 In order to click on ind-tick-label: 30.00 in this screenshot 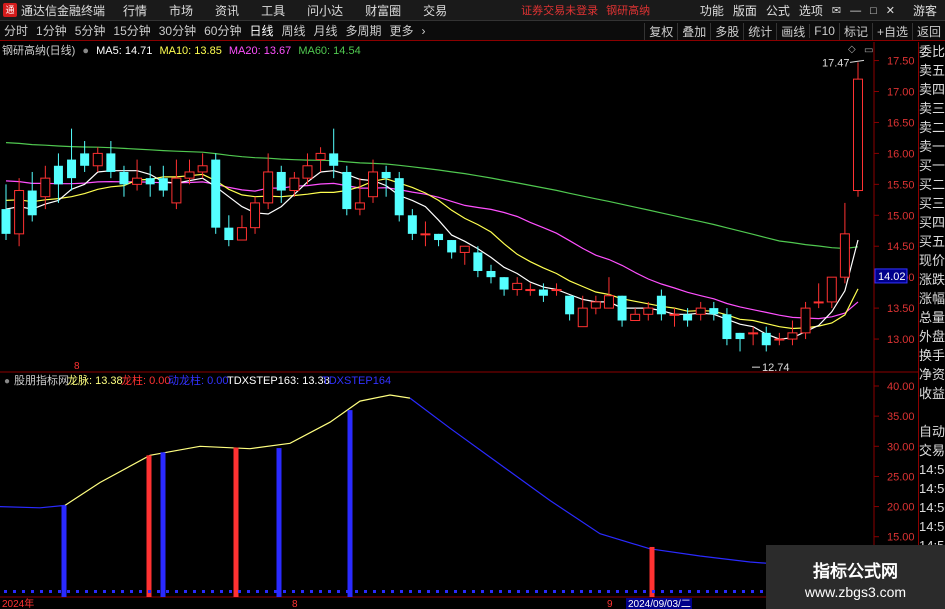, I will do `click(901, 447)`.